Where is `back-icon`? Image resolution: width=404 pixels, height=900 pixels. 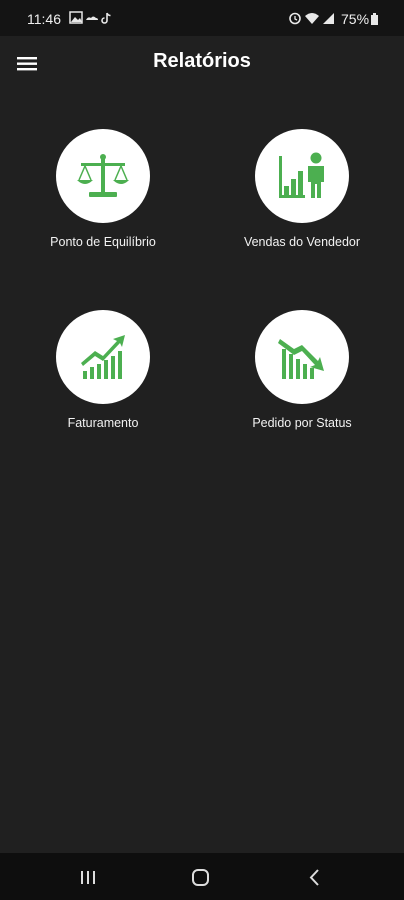 back-icon is located at coordinates (314, 877).